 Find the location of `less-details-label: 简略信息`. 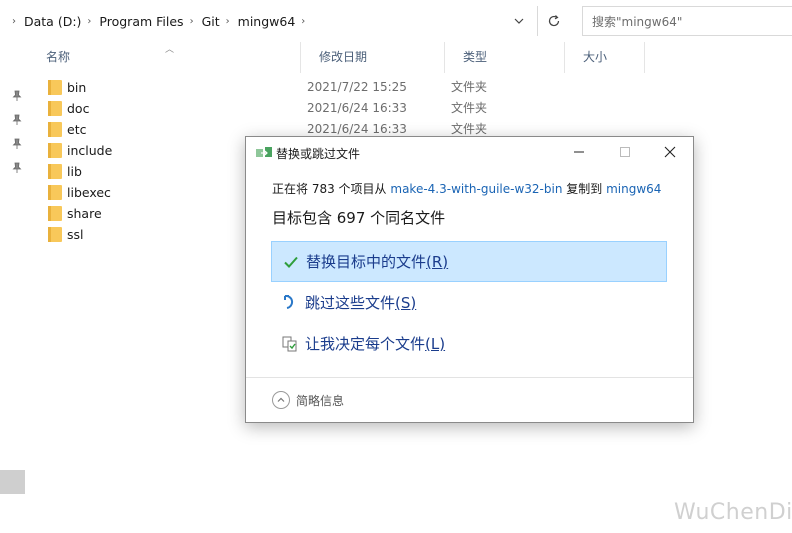

less-details-label: 简略信息 is located at coordinates (320, 400).